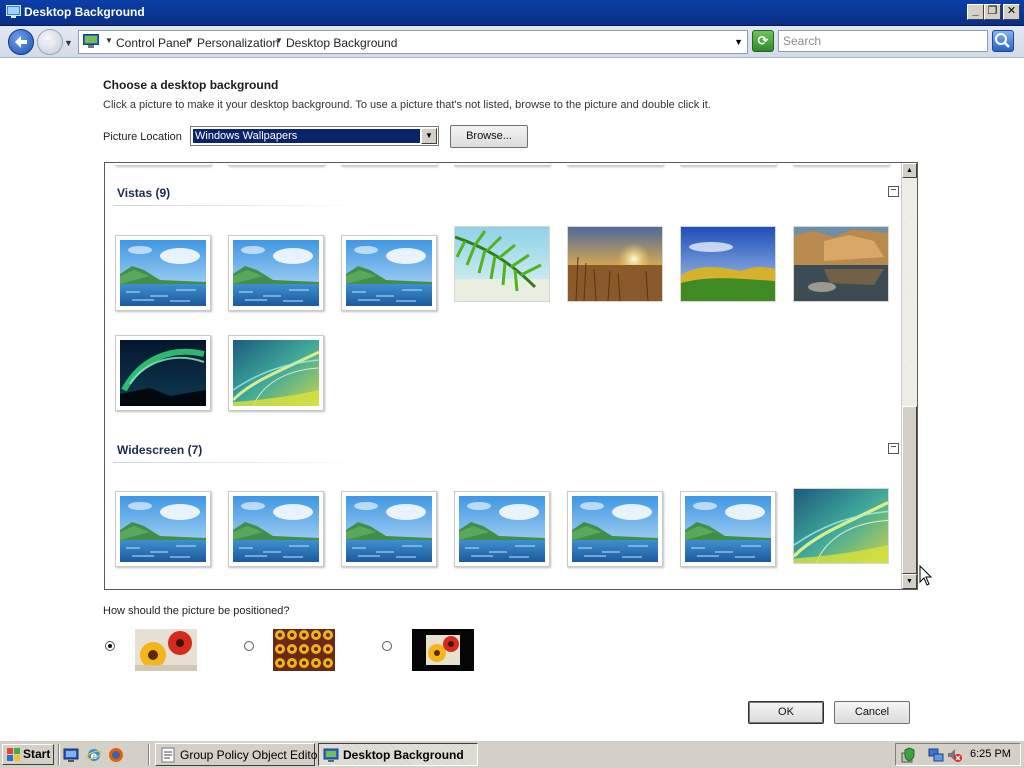 This screenshot has width=1024, height=768. What do you see at coordinates (152, 43) in the screenshot?
I see `breadcrumb-control-panel: Control Panel` at bounding box center [152, 43].